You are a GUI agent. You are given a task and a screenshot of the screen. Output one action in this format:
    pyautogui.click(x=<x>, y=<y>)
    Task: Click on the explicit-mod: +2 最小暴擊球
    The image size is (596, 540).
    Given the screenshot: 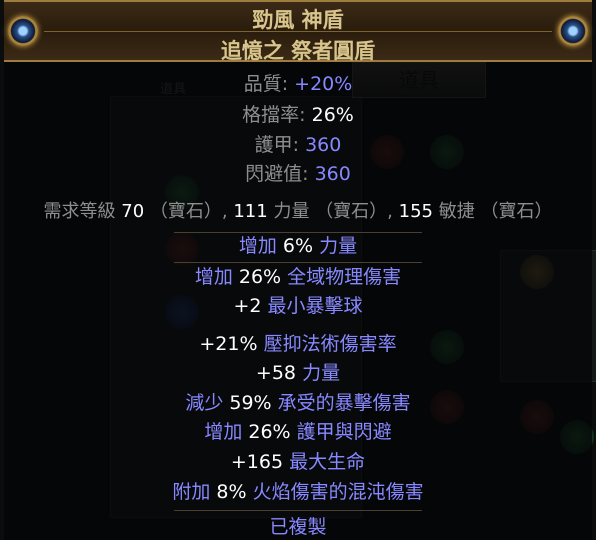 What is the action you would take?
    pyautogui.click(x=298, y=306)
    